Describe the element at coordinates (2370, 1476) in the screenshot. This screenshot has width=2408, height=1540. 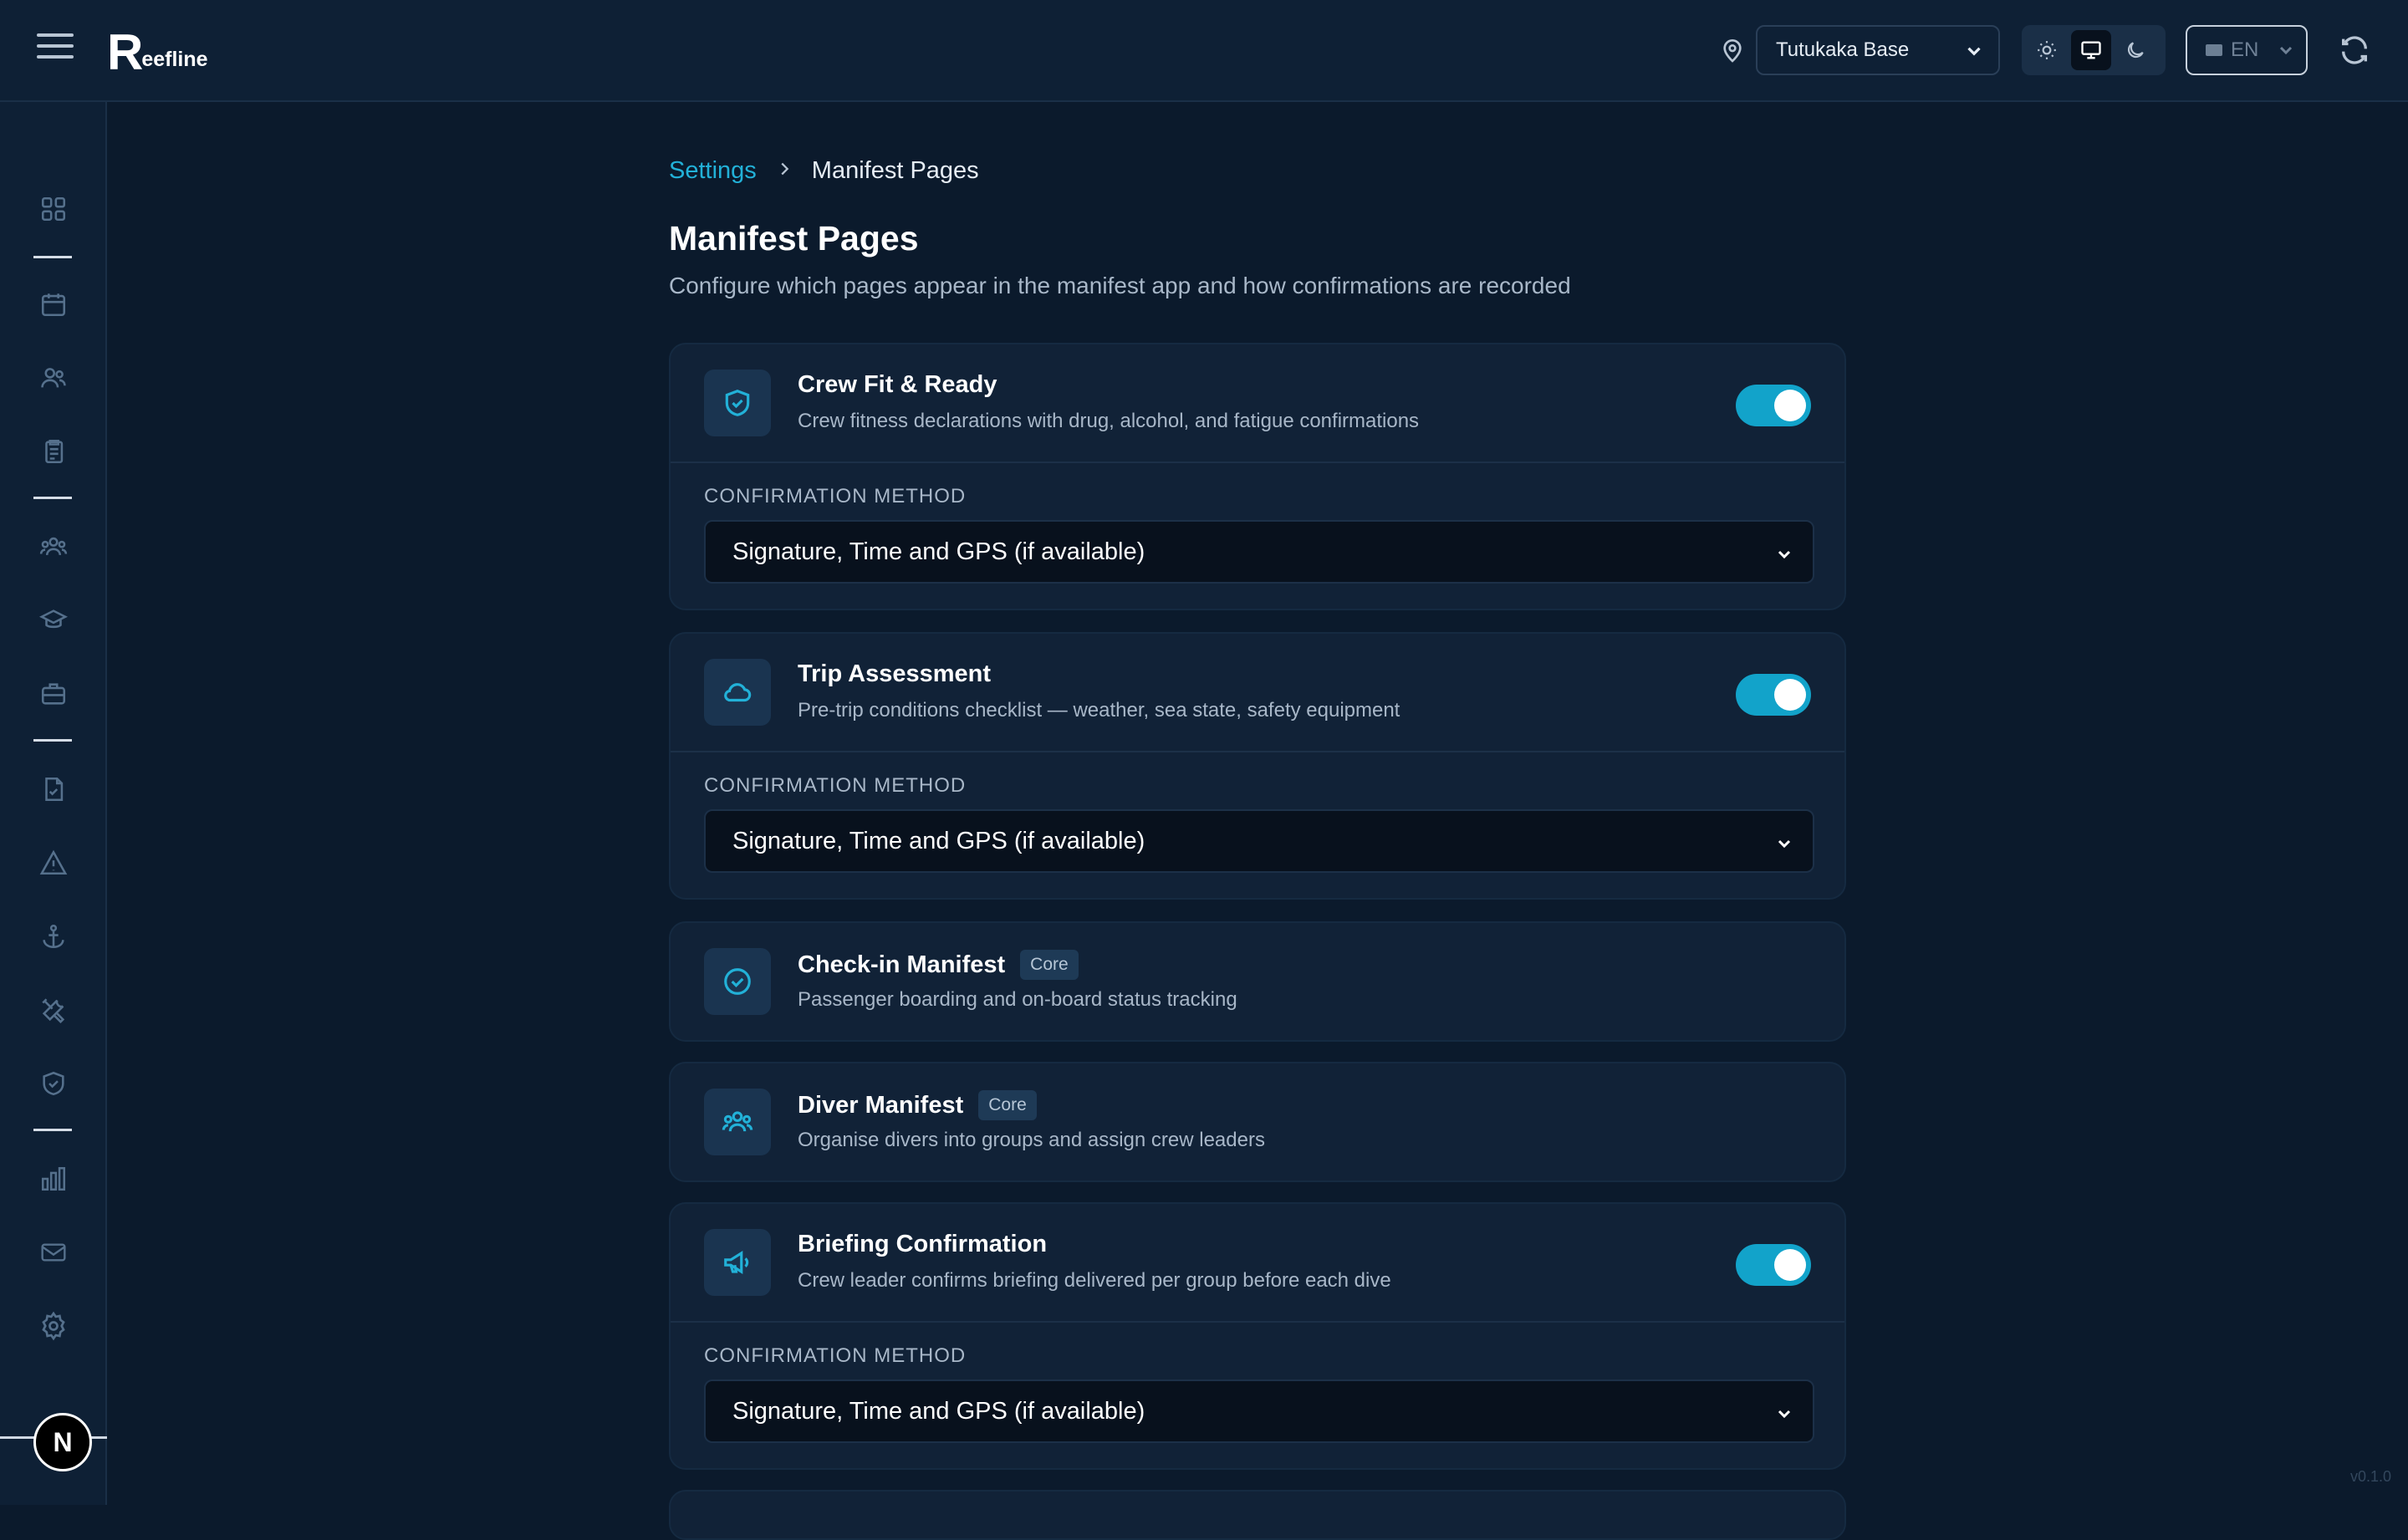
I see `version-label: v0.1.0` at that location.